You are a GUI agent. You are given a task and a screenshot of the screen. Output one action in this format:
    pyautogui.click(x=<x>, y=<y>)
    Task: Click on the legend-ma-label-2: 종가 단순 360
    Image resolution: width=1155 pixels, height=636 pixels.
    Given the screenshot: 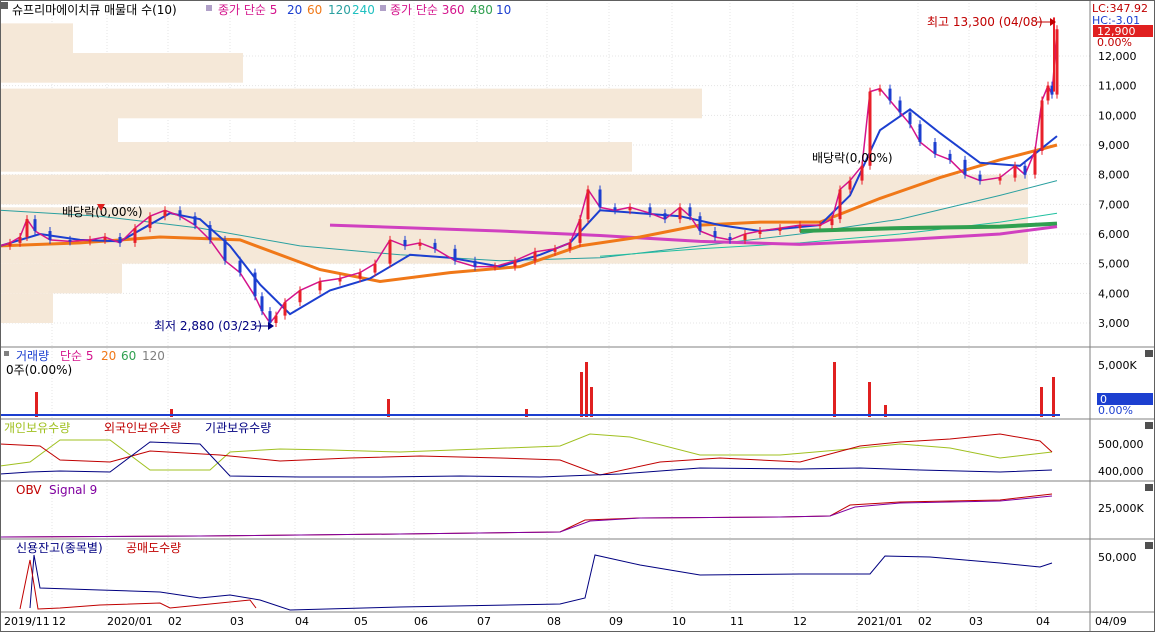 What is the action you would take?
    pyautogui.click(x=427, y=10)
    